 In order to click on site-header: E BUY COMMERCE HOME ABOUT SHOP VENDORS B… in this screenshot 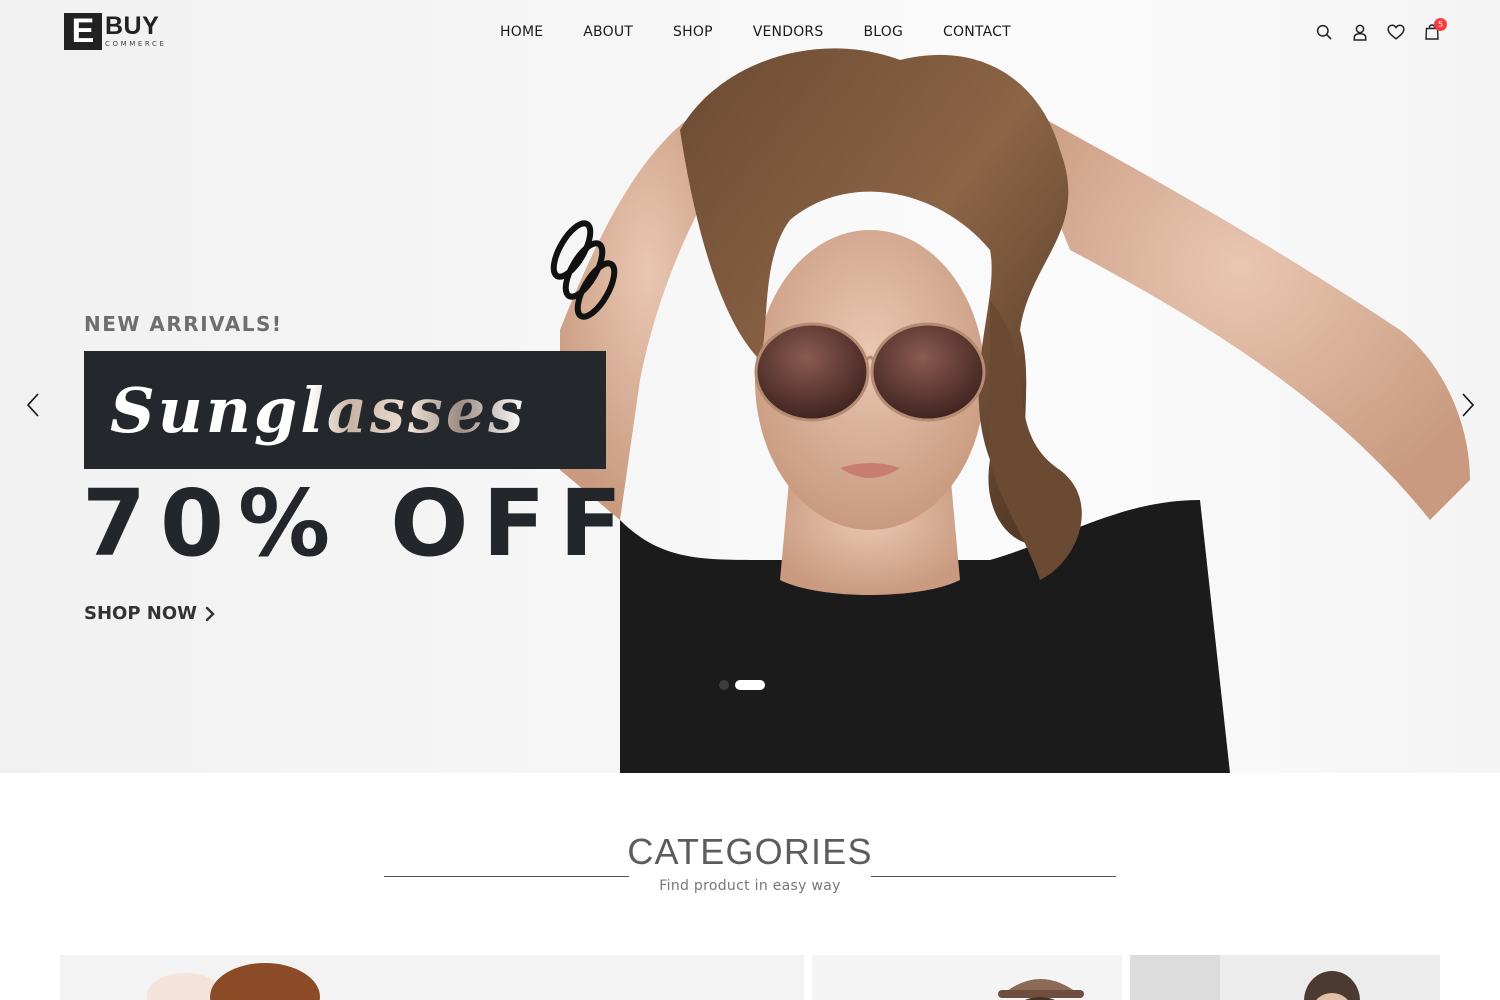, I will do `click(750, 32)`.